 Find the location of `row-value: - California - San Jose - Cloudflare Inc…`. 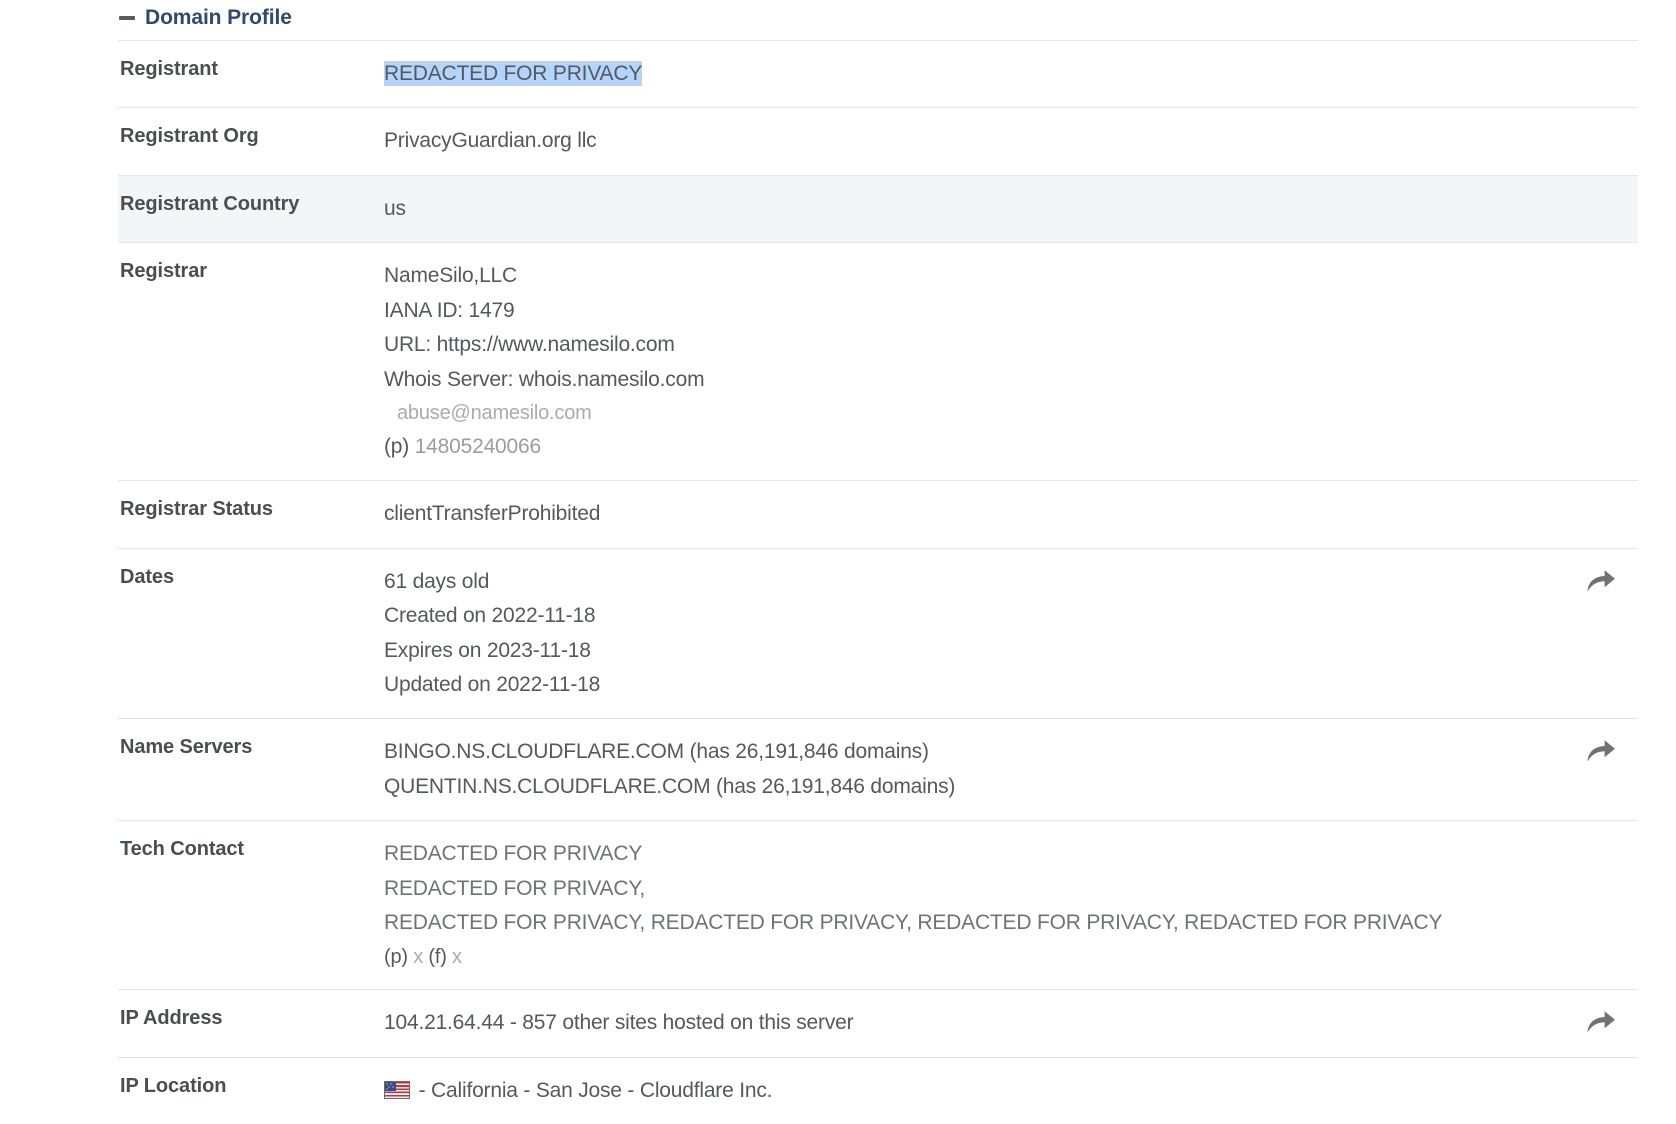

row-value: - California - San Jose - Cloudflare Inc… is located at coordinates (965, 1090).